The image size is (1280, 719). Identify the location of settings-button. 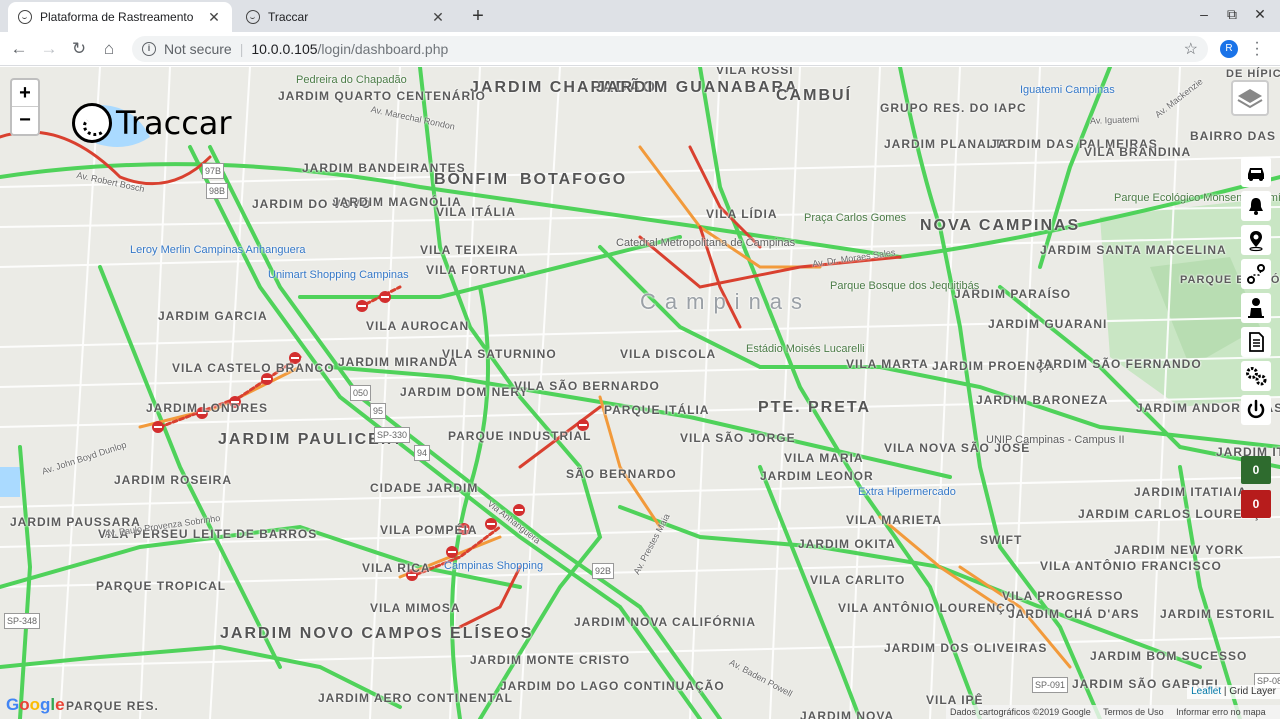
(1256, 376).